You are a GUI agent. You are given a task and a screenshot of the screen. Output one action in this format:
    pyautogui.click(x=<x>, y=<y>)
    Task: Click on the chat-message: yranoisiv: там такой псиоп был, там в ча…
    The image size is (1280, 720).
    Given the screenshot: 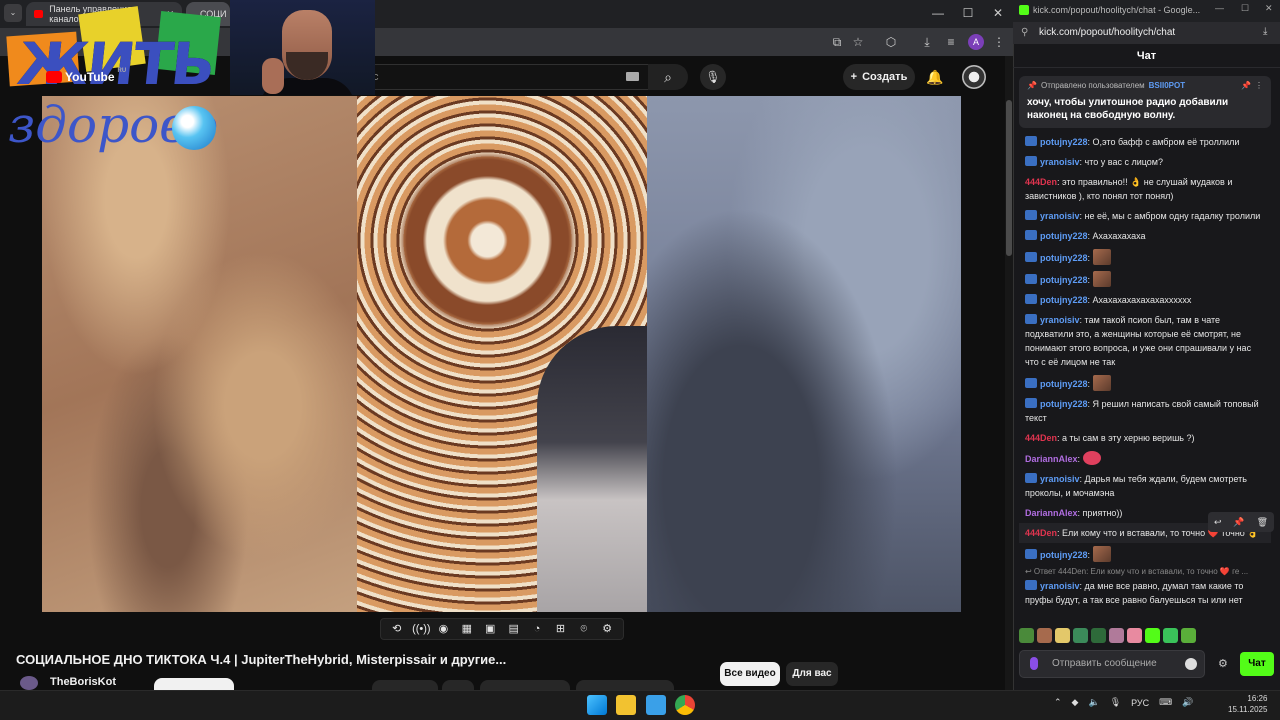 What is the action you would take?
    pyautogui.click(x=1145, y=341)
    